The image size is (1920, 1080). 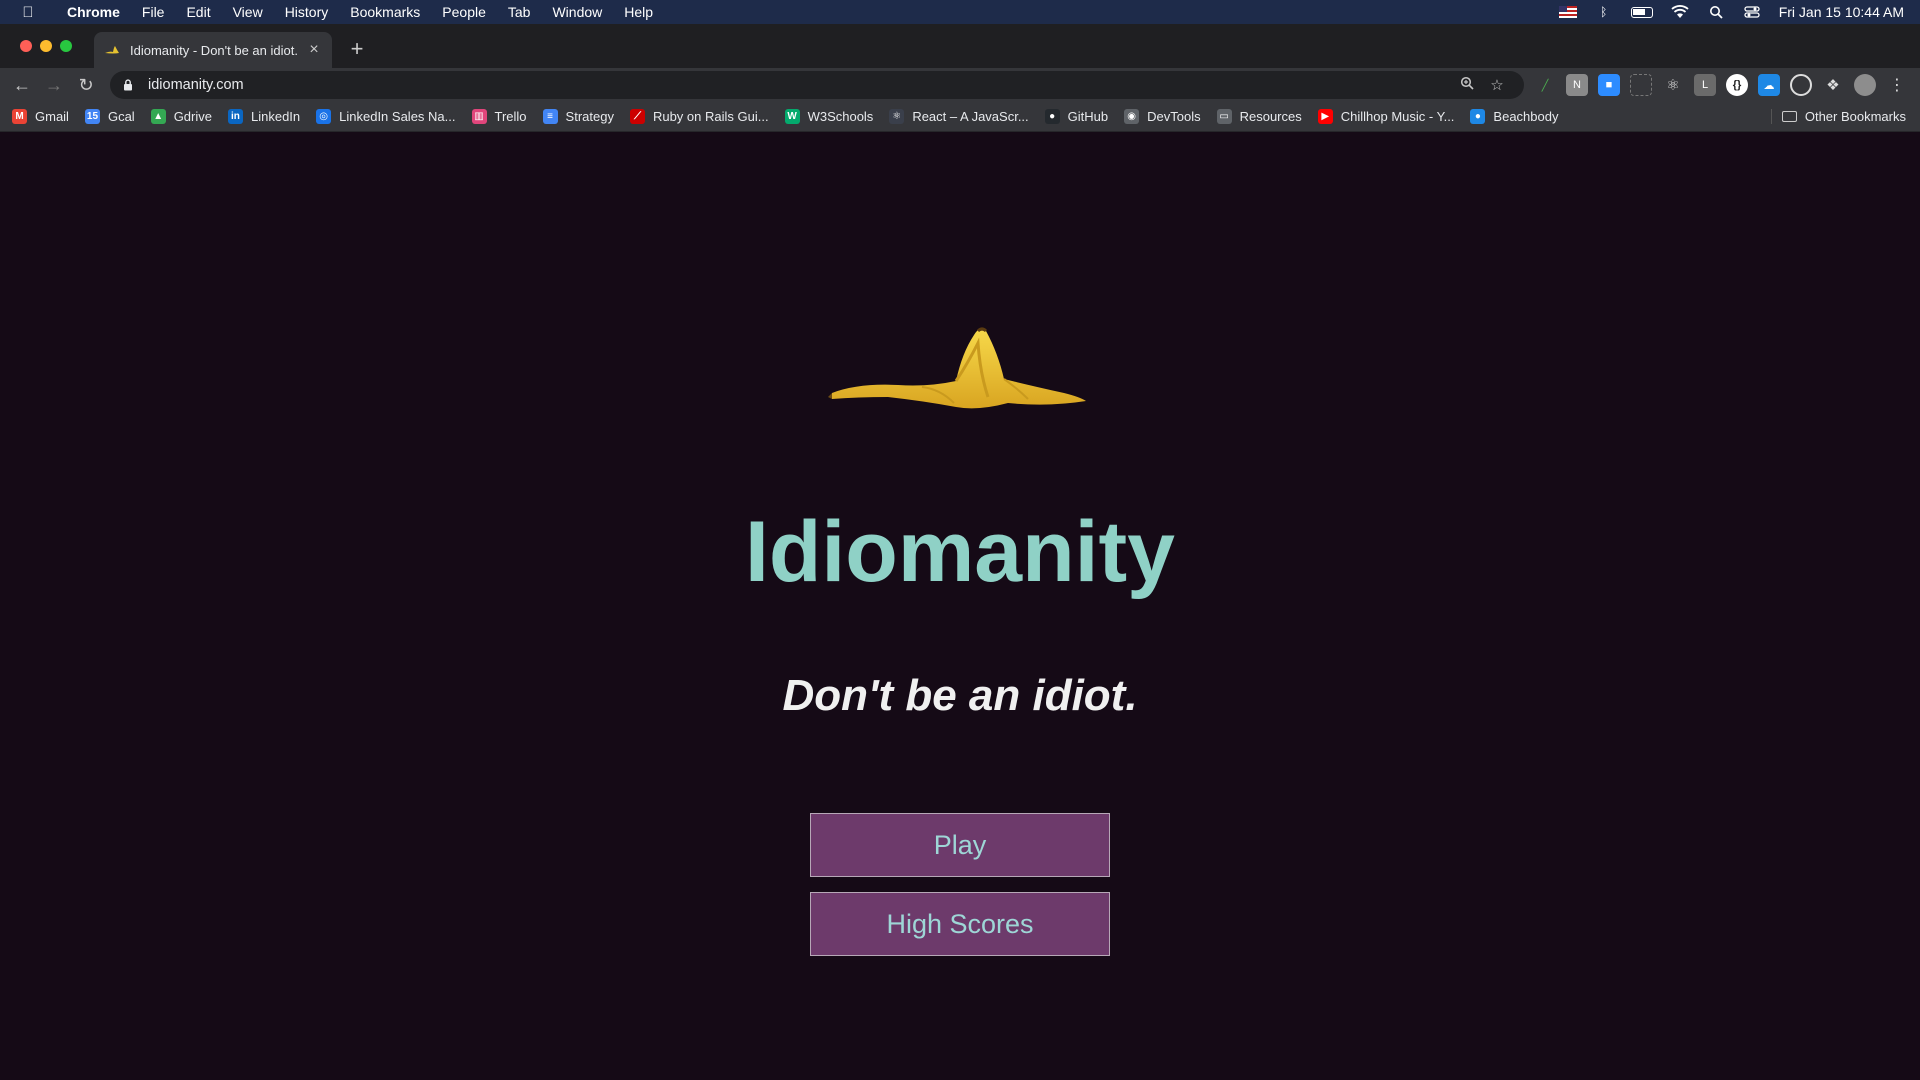 What do you see at coordinates (1609, 85) in the screenshot?
I see `zoom-extension-icon: ■` at bounding box center [1609, 85].